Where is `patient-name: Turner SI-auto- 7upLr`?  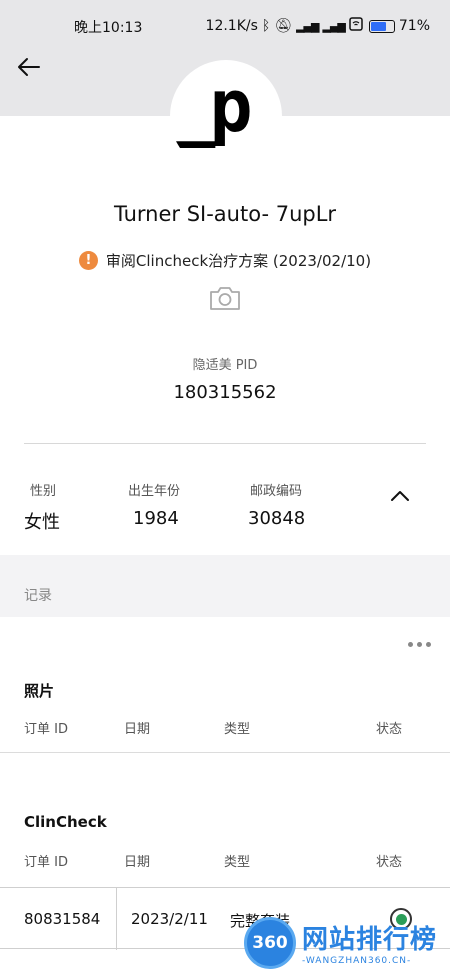 patient-name: Turner SI-auto- 7upLr is located at coordinates (225, 214).